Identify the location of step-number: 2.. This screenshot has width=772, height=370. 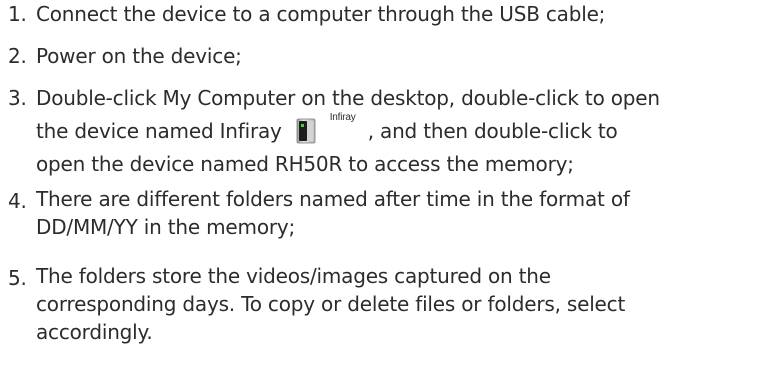
(17, 56).